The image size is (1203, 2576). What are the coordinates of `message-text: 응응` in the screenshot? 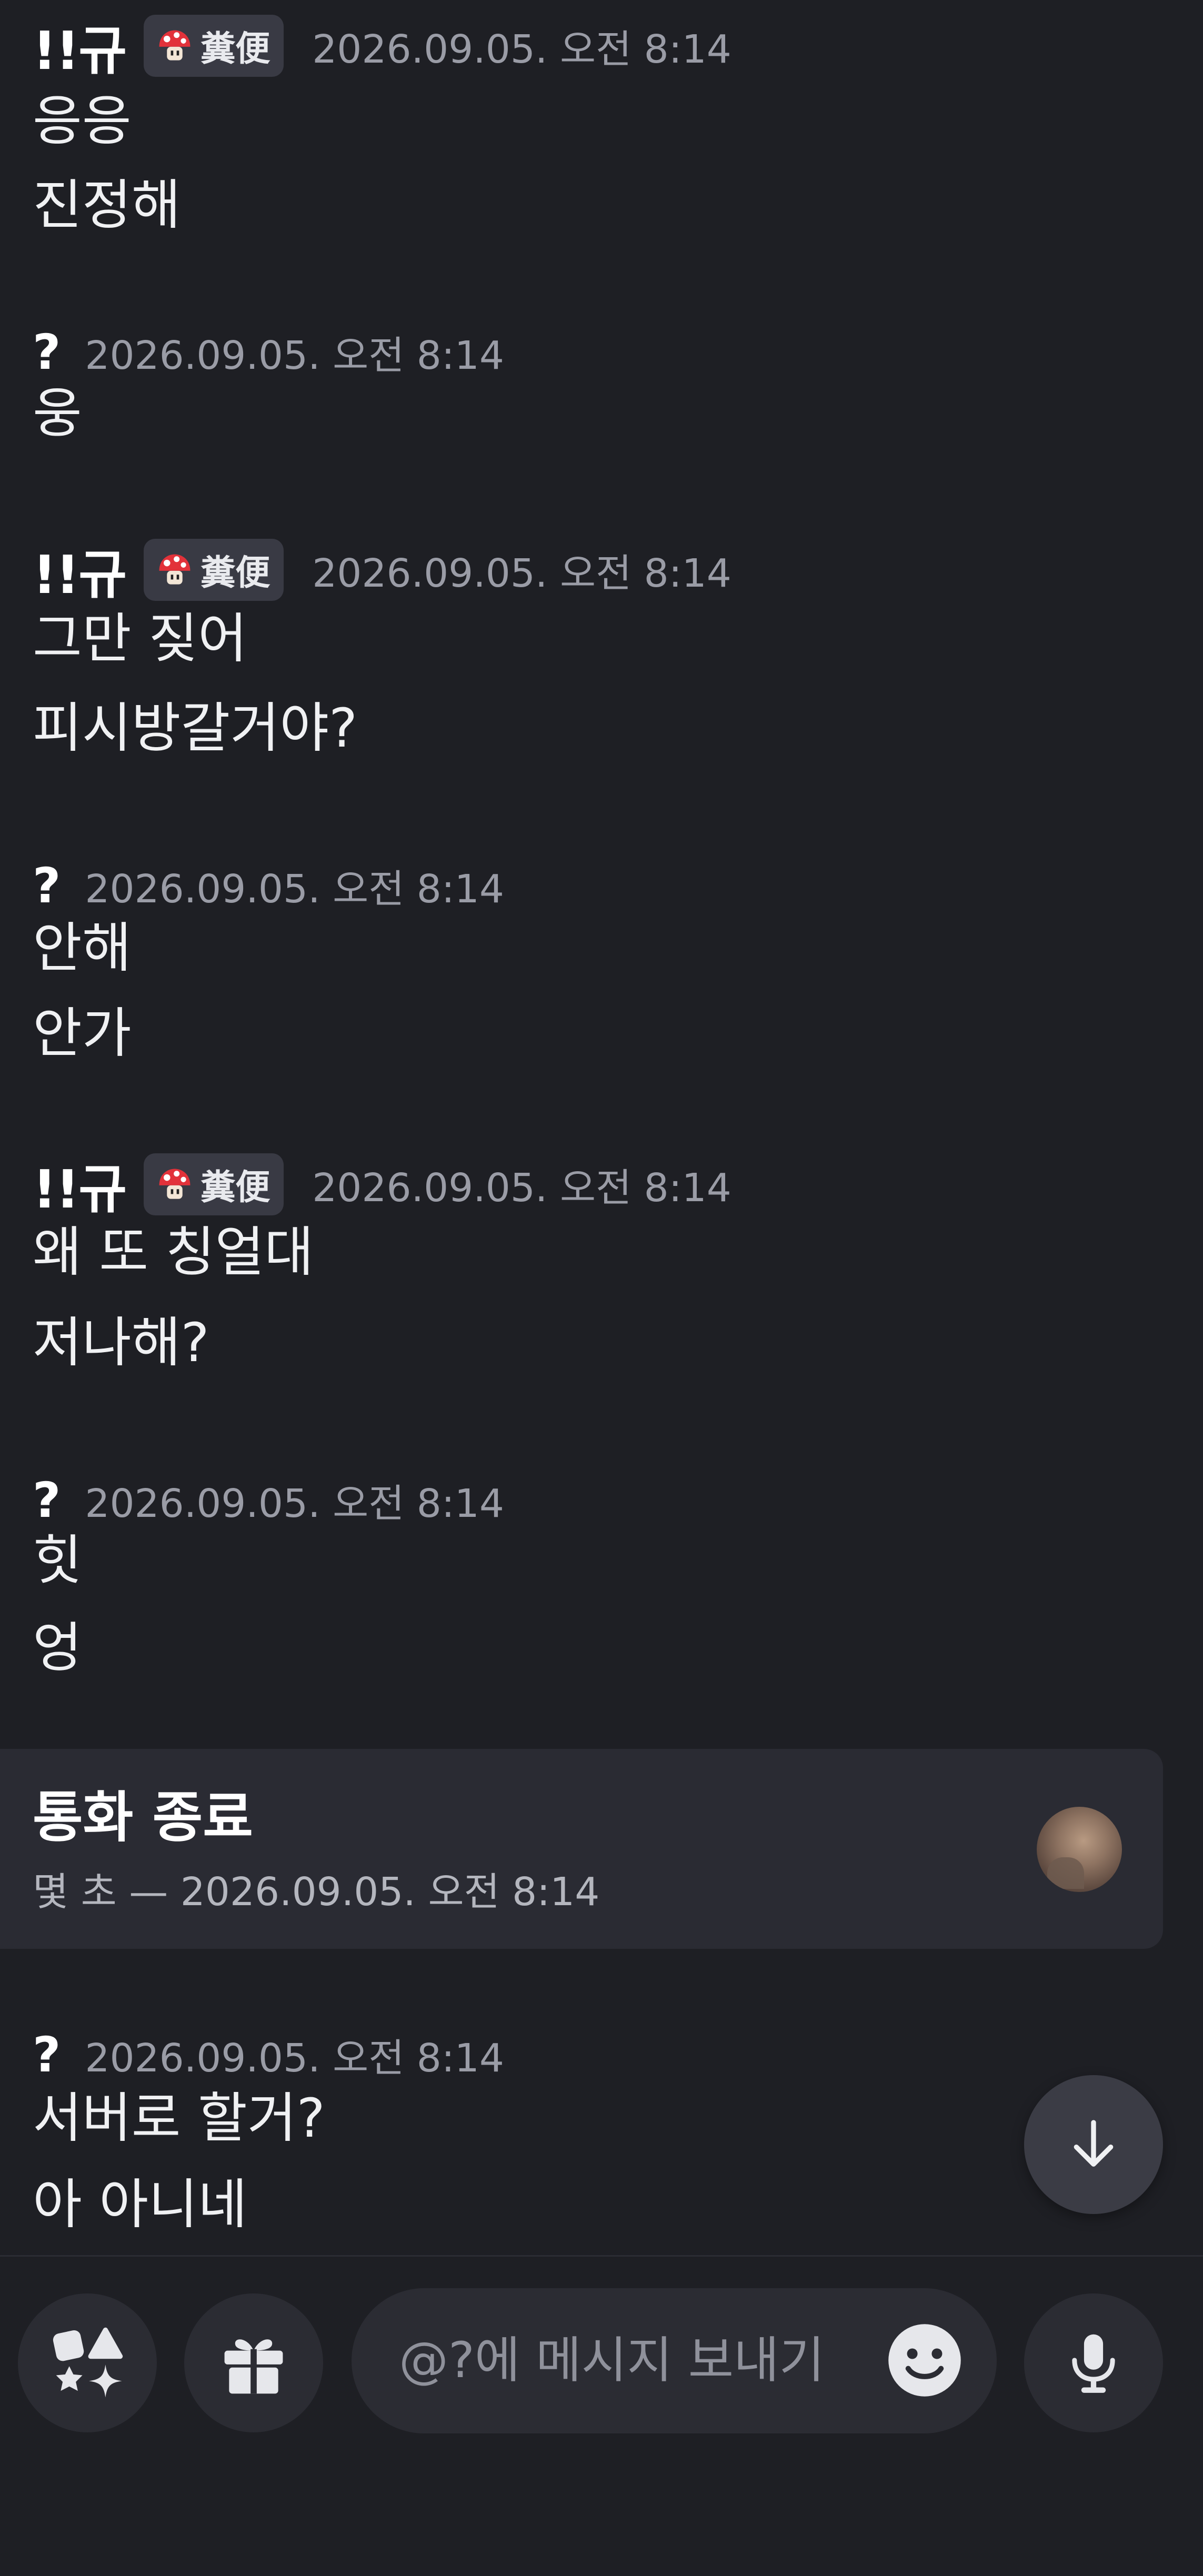 It's located at (82, 122).